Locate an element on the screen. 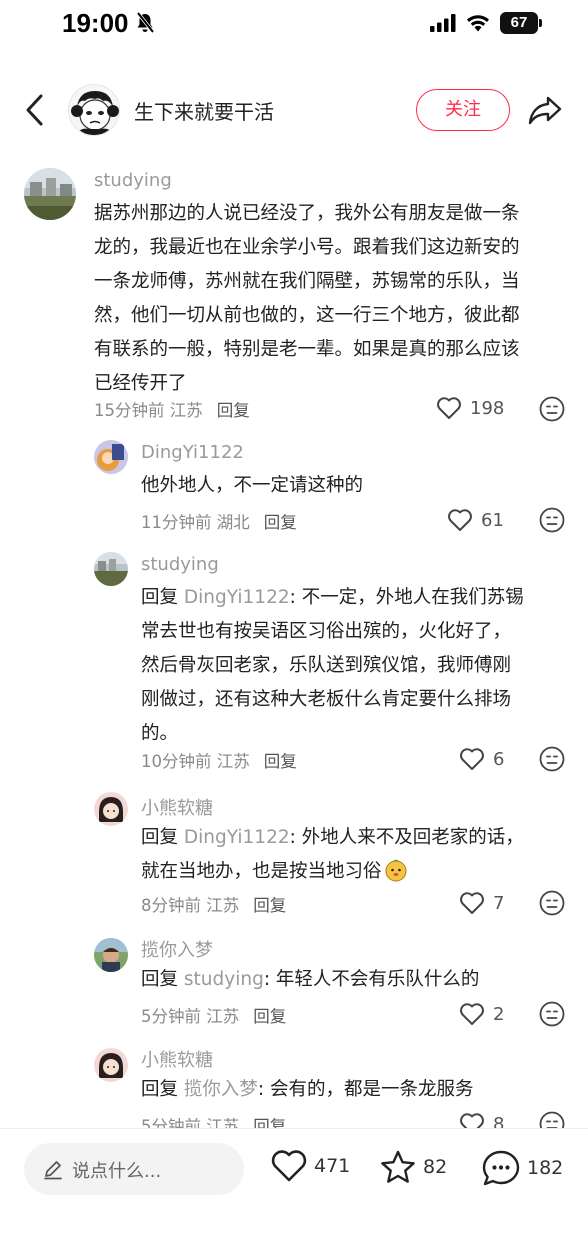 This screenshot has height=1256, width=588. bottom-action-bar: 说点什么... 471 82 182 is located at coordinates (294, 1192).